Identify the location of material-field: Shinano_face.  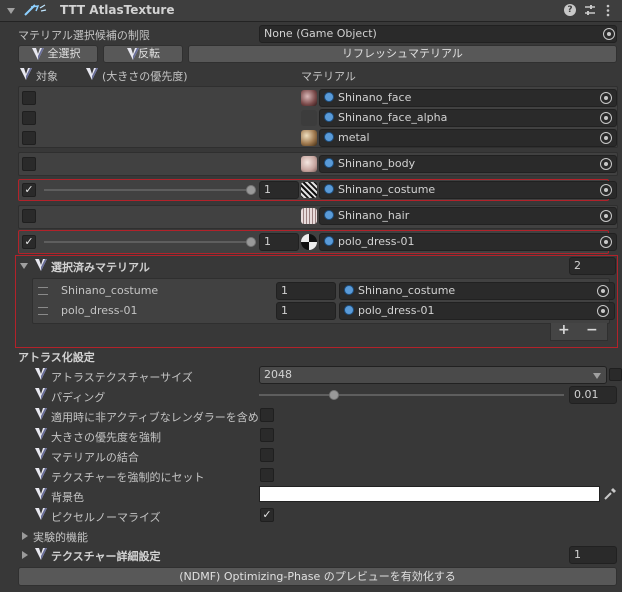
(468, 98).